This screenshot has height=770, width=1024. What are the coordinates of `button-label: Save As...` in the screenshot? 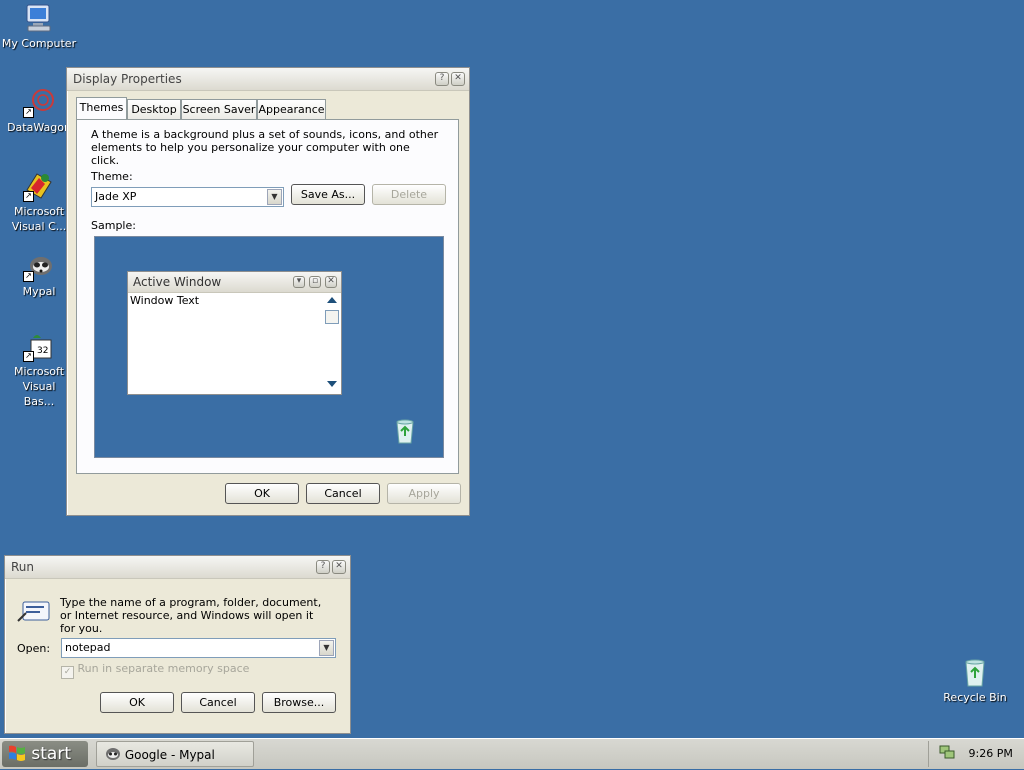 It's located at (328, 194).